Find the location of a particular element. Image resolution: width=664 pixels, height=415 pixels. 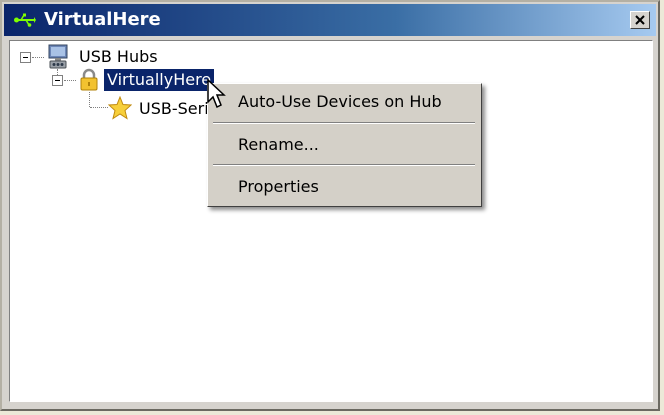

star-icon is located at coordinates (120, 108).